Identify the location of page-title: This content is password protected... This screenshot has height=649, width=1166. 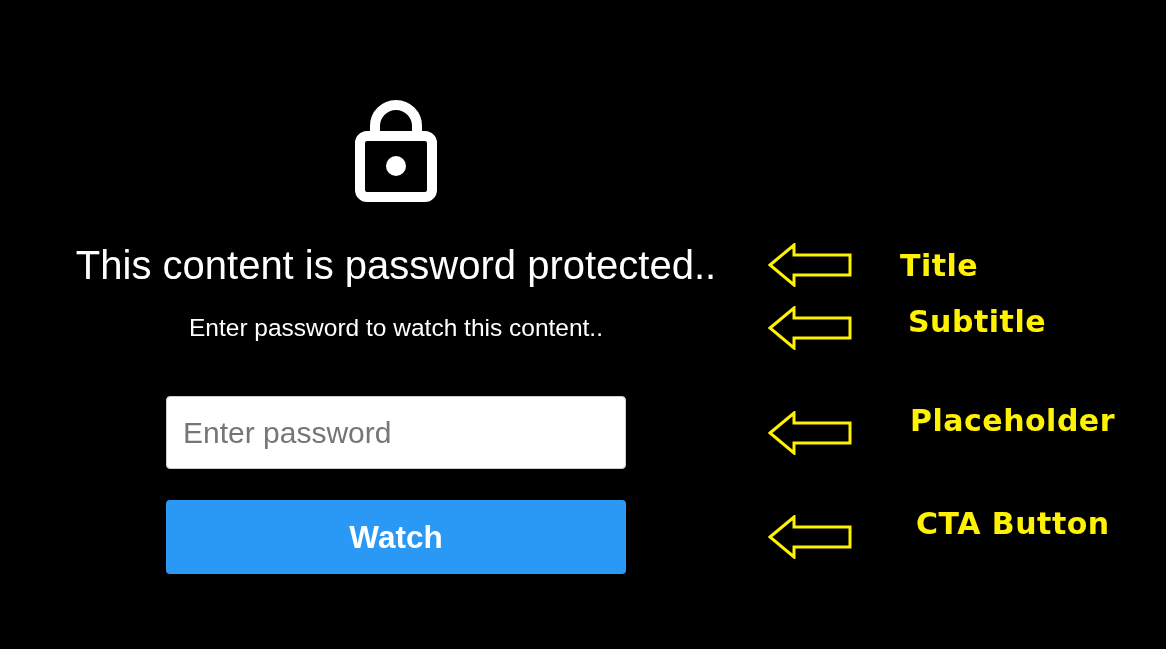
(396, 265).